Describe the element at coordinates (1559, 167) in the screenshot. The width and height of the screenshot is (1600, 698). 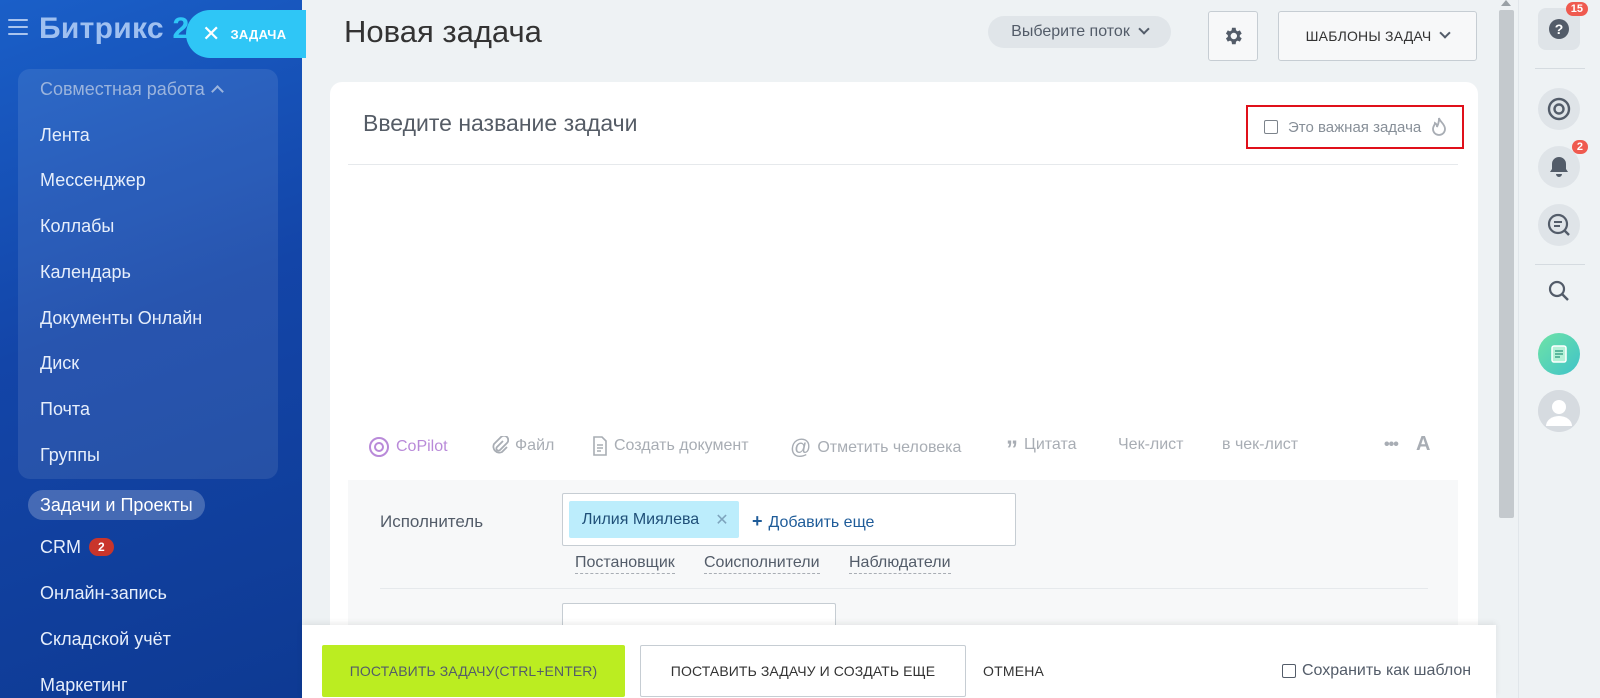
I see `bell-icon` at that location.